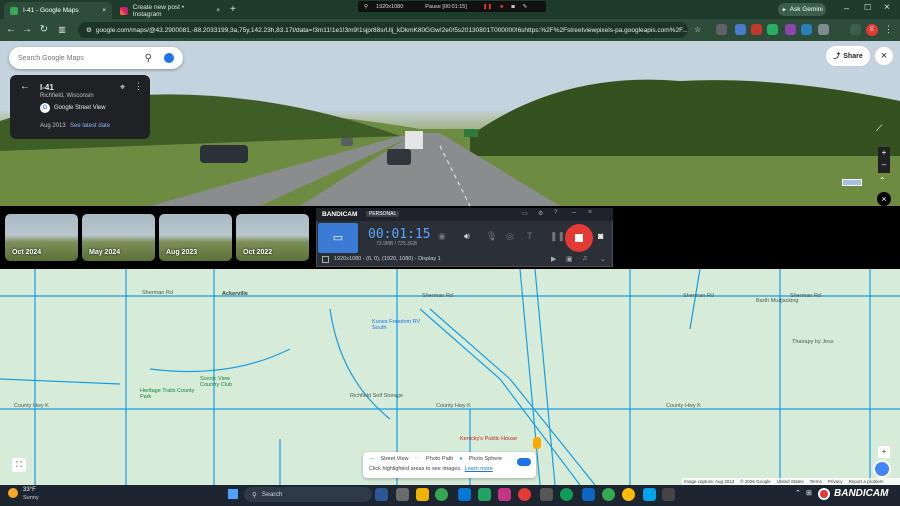 The height and width of the screenshot is (506, 900). What do you see at coordinates (338, 238) in the screenshot?
I see `screen-mode-button: ▭` at bounding box center [338, 238].